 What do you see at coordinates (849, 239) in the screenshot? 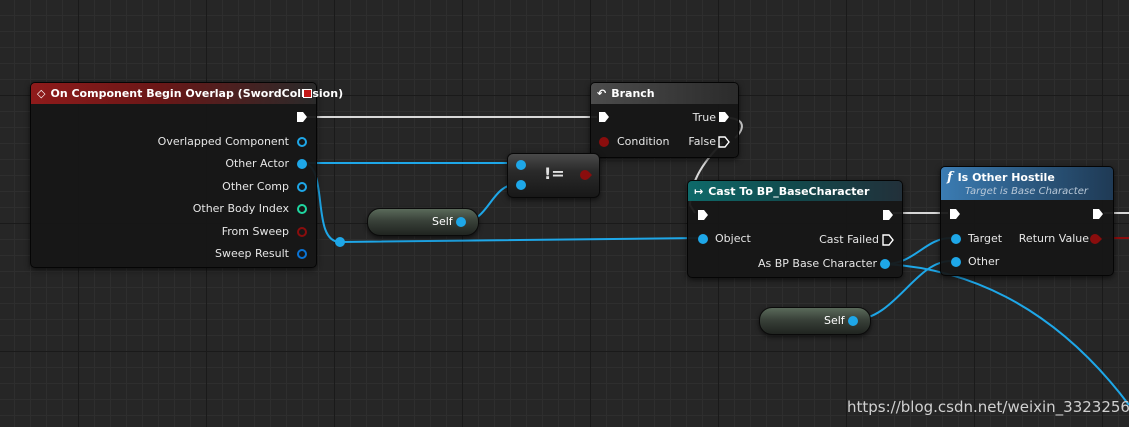
I see `pin-label-cast-failed: Cast Failed` at bounding box center [849, 239].